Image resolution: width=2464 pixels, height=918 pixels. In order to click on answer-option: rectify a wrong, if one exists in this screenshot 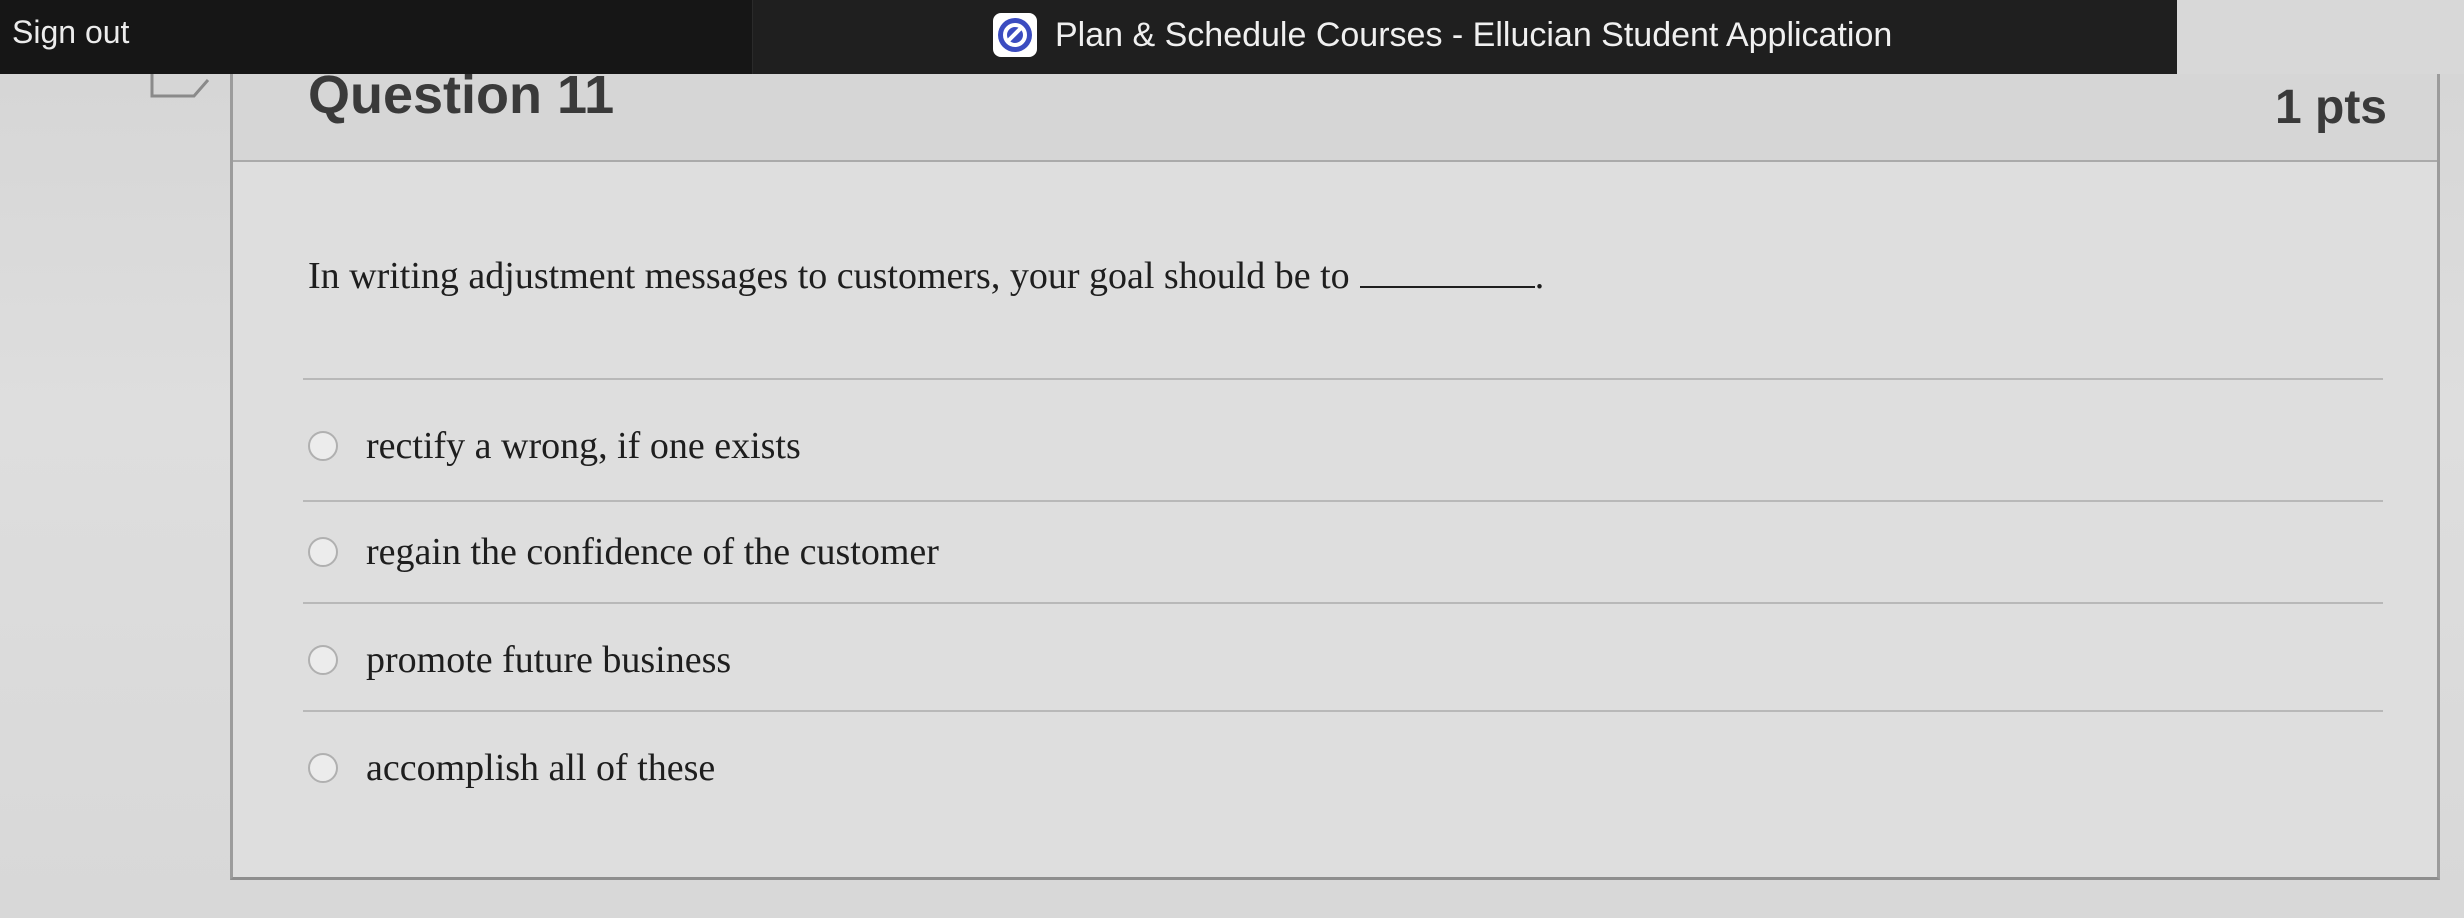, I will do `click(554, 446)`.